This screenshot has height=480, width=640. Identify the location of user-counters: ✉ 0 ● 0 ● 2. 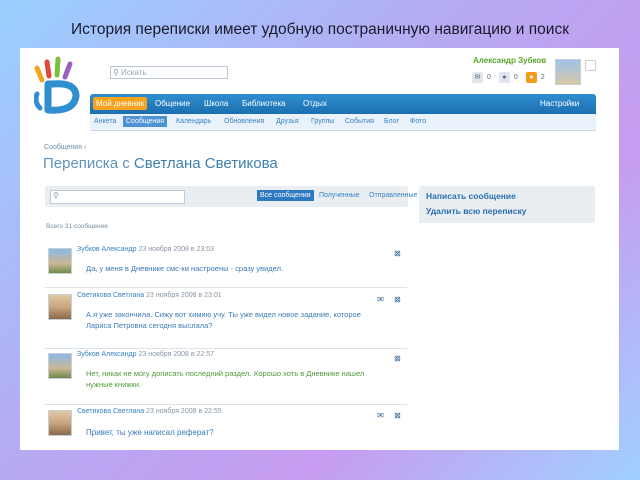
(508, 77).